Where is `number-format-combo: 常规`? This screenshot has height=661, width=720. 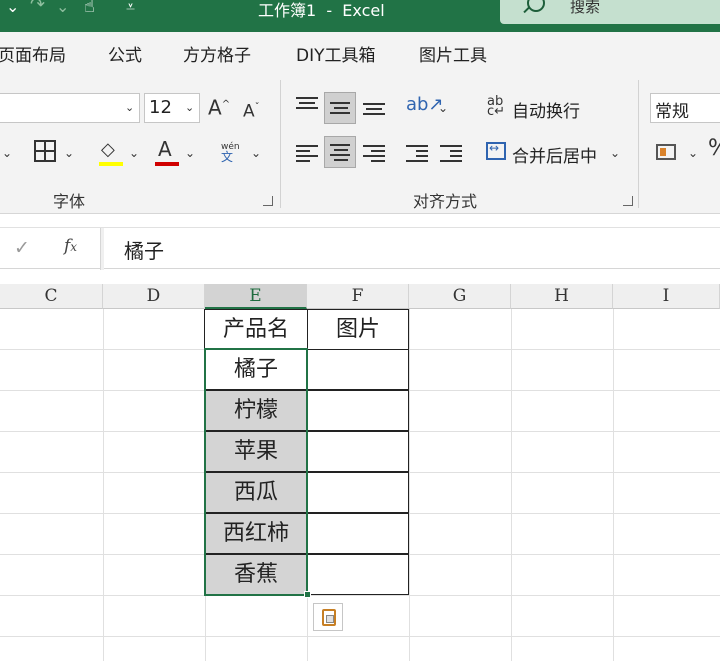
number-format-combo: 常规 is located at coordinates (685, 108).